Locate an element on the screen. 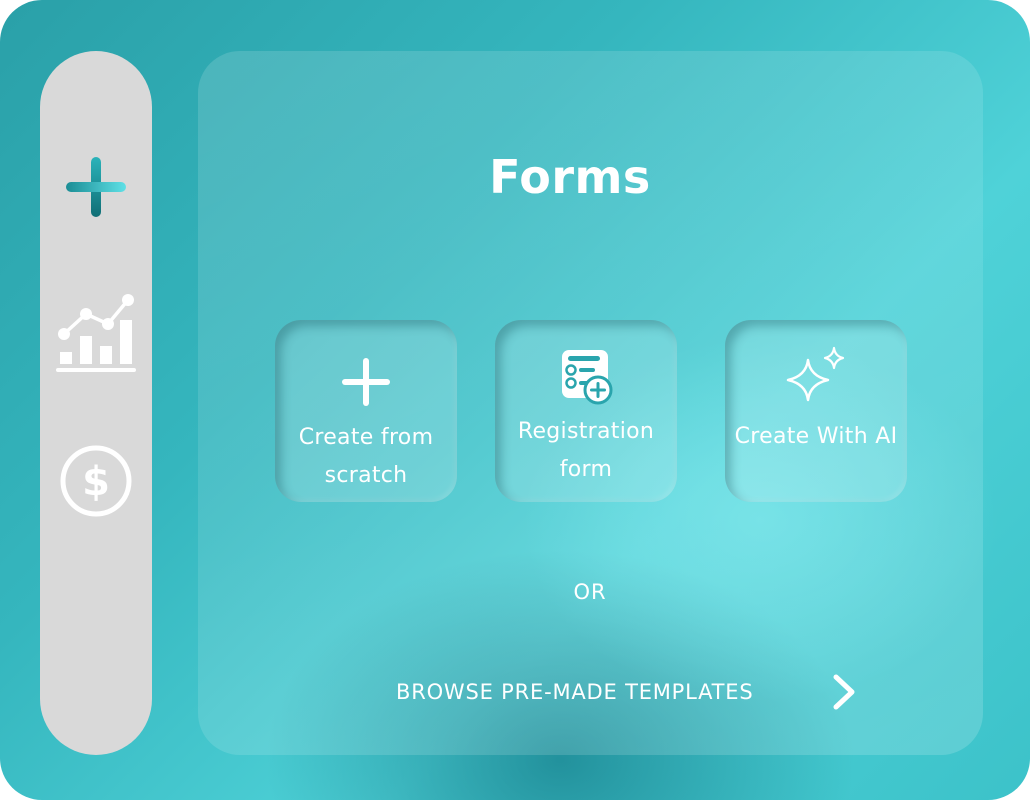  card-label-line1: Create from is located at coordinates (366, 437).